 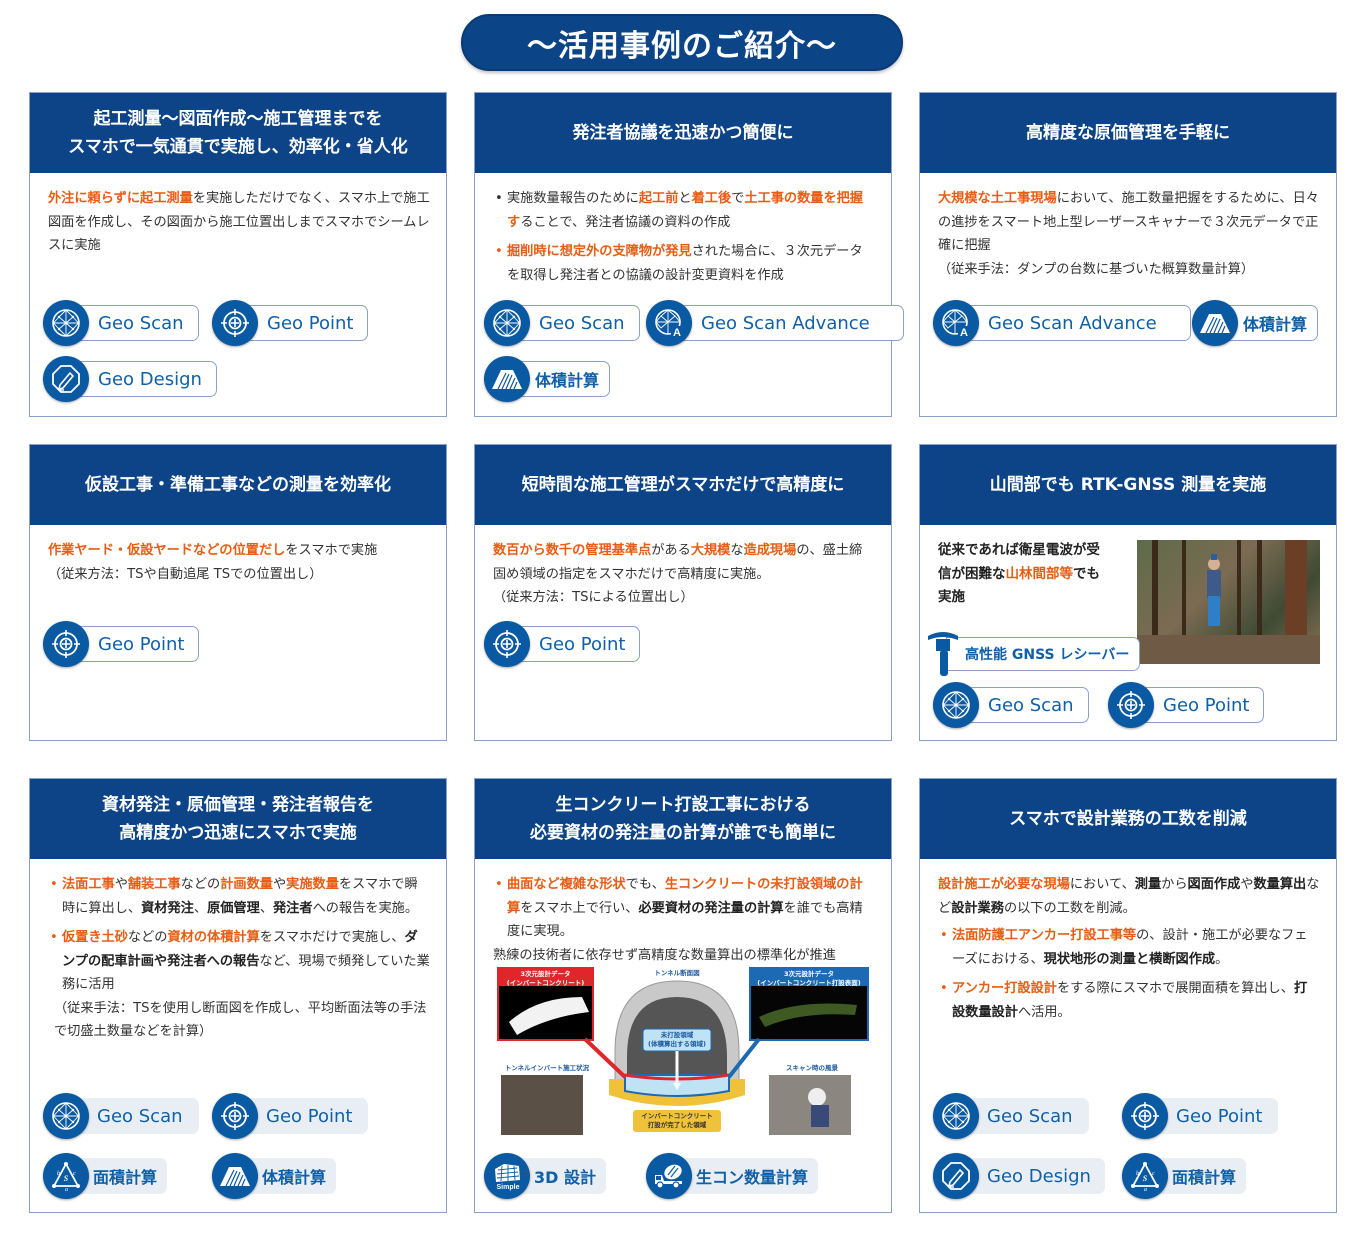 What do you see at coordinates (238, 119) in the screenshot?
I see `case-card-title-line: 起工測量〜図面作成〜施工管理までを` at bounding box center [238, 119].